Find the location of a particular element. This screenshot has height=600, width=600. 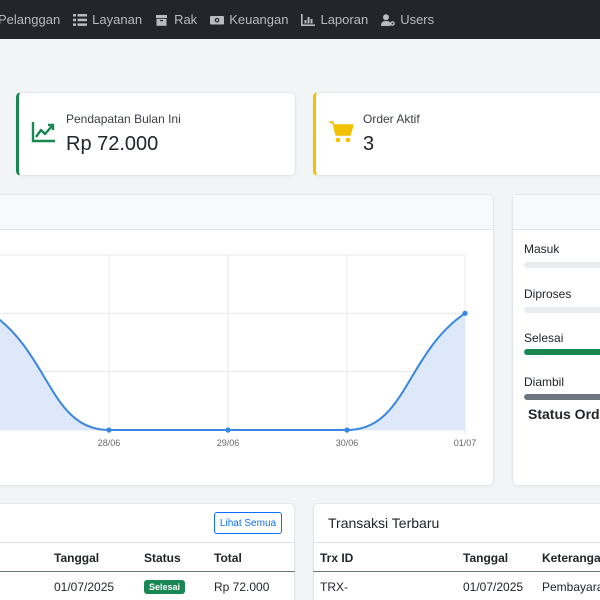

chart-card-header is located at coordinates (246, 212).